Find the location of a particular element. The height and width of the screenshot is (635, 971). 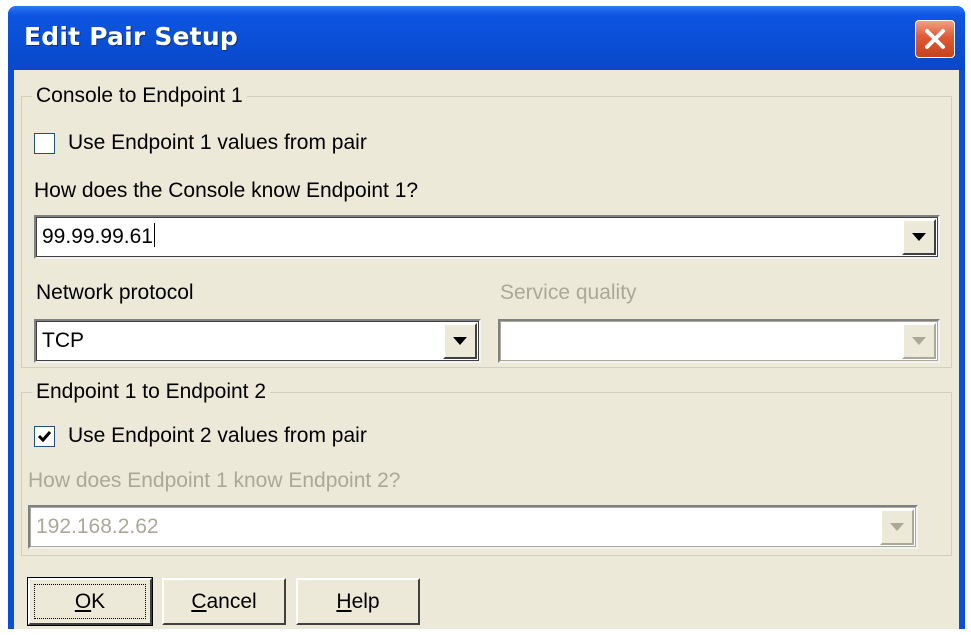

help-button-label: Help is located at coordinates (358, 601).